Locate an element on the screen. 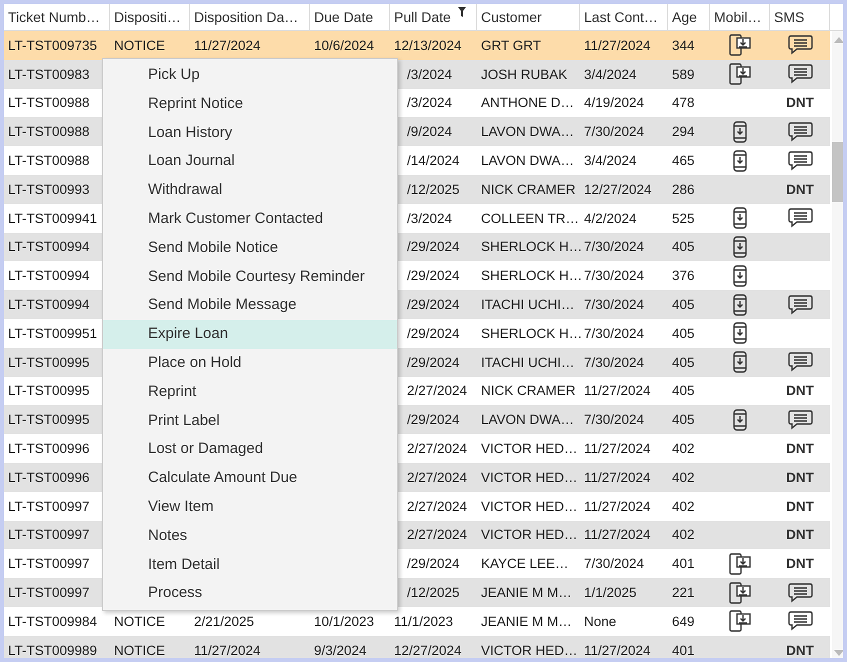 The height and width of the screenshot is (662, 847). menu-item: Place on Hold is located at coordinates (250, 363).